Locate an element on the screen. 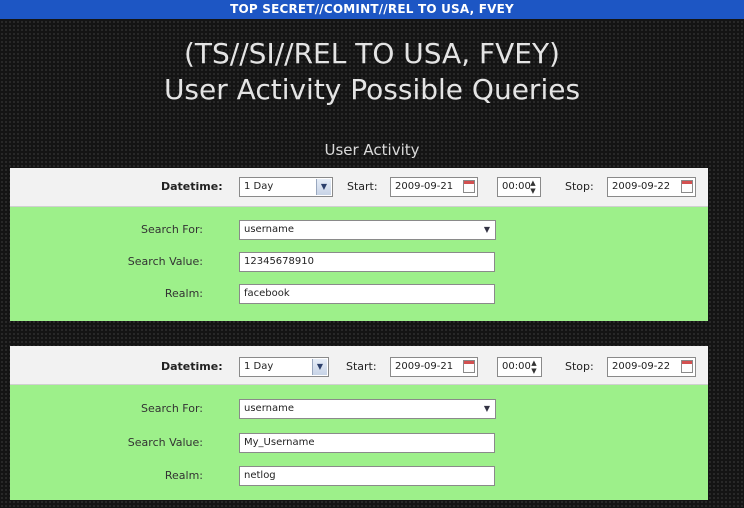 This screenshot has height=508, width=744. search-value-text: 12345678910 is located at coordinates (279, 261).